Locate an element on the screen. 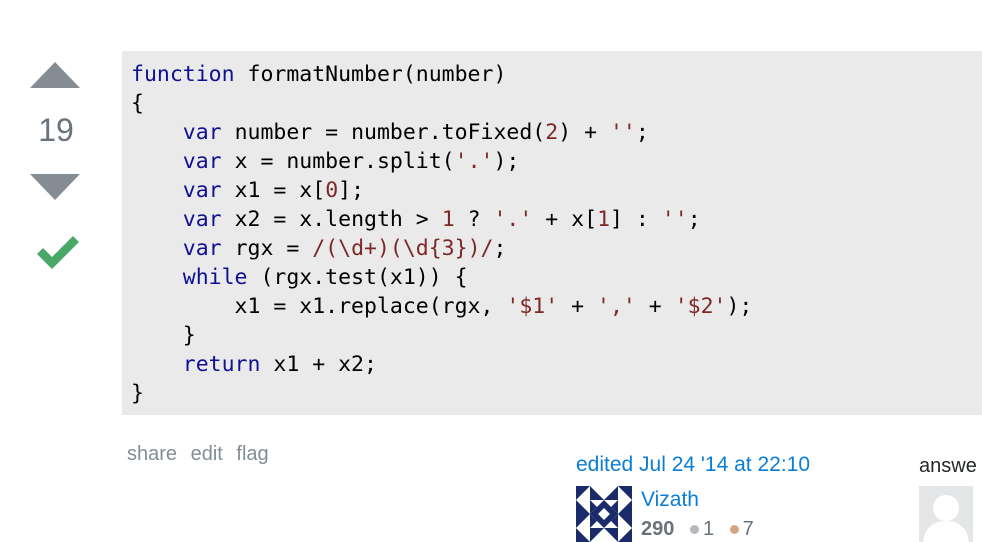 The image size is (982, 542). post-menu: share edit flag is located at coordinates (202, 454).